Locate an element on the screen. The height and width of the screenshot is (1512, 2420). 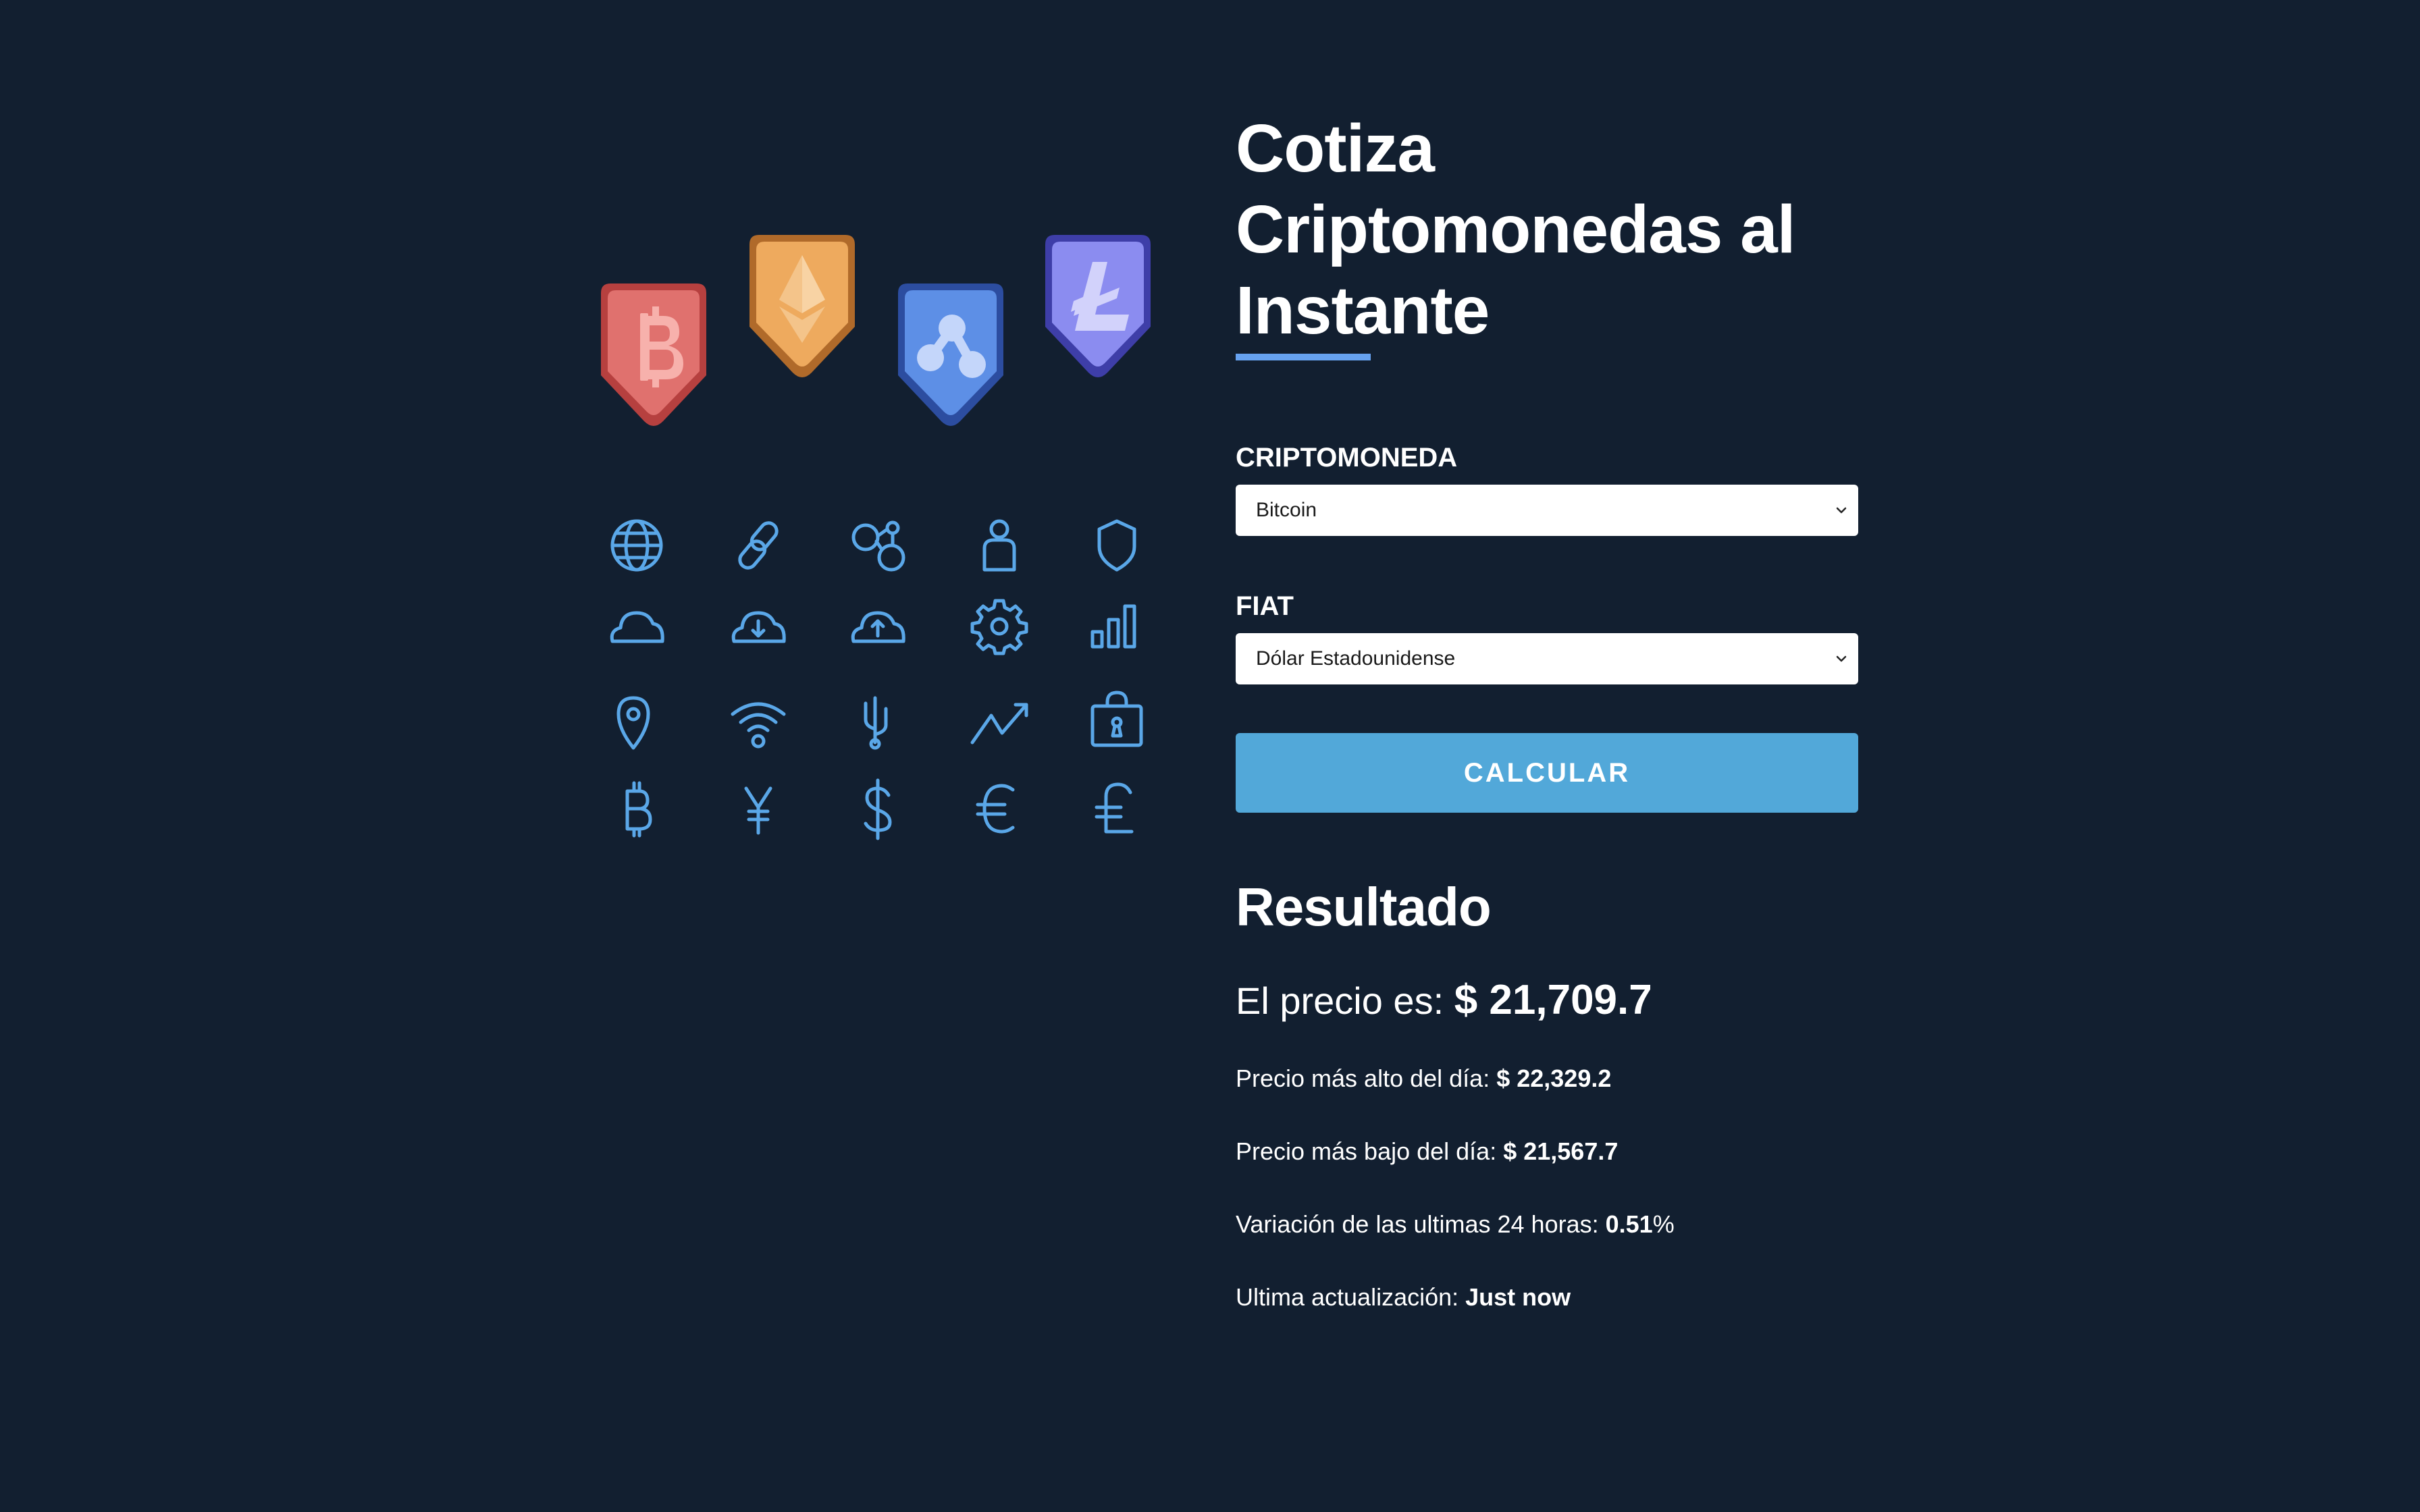
crypto-select-value: Bitcoin is located at coordinates (1286, 510).